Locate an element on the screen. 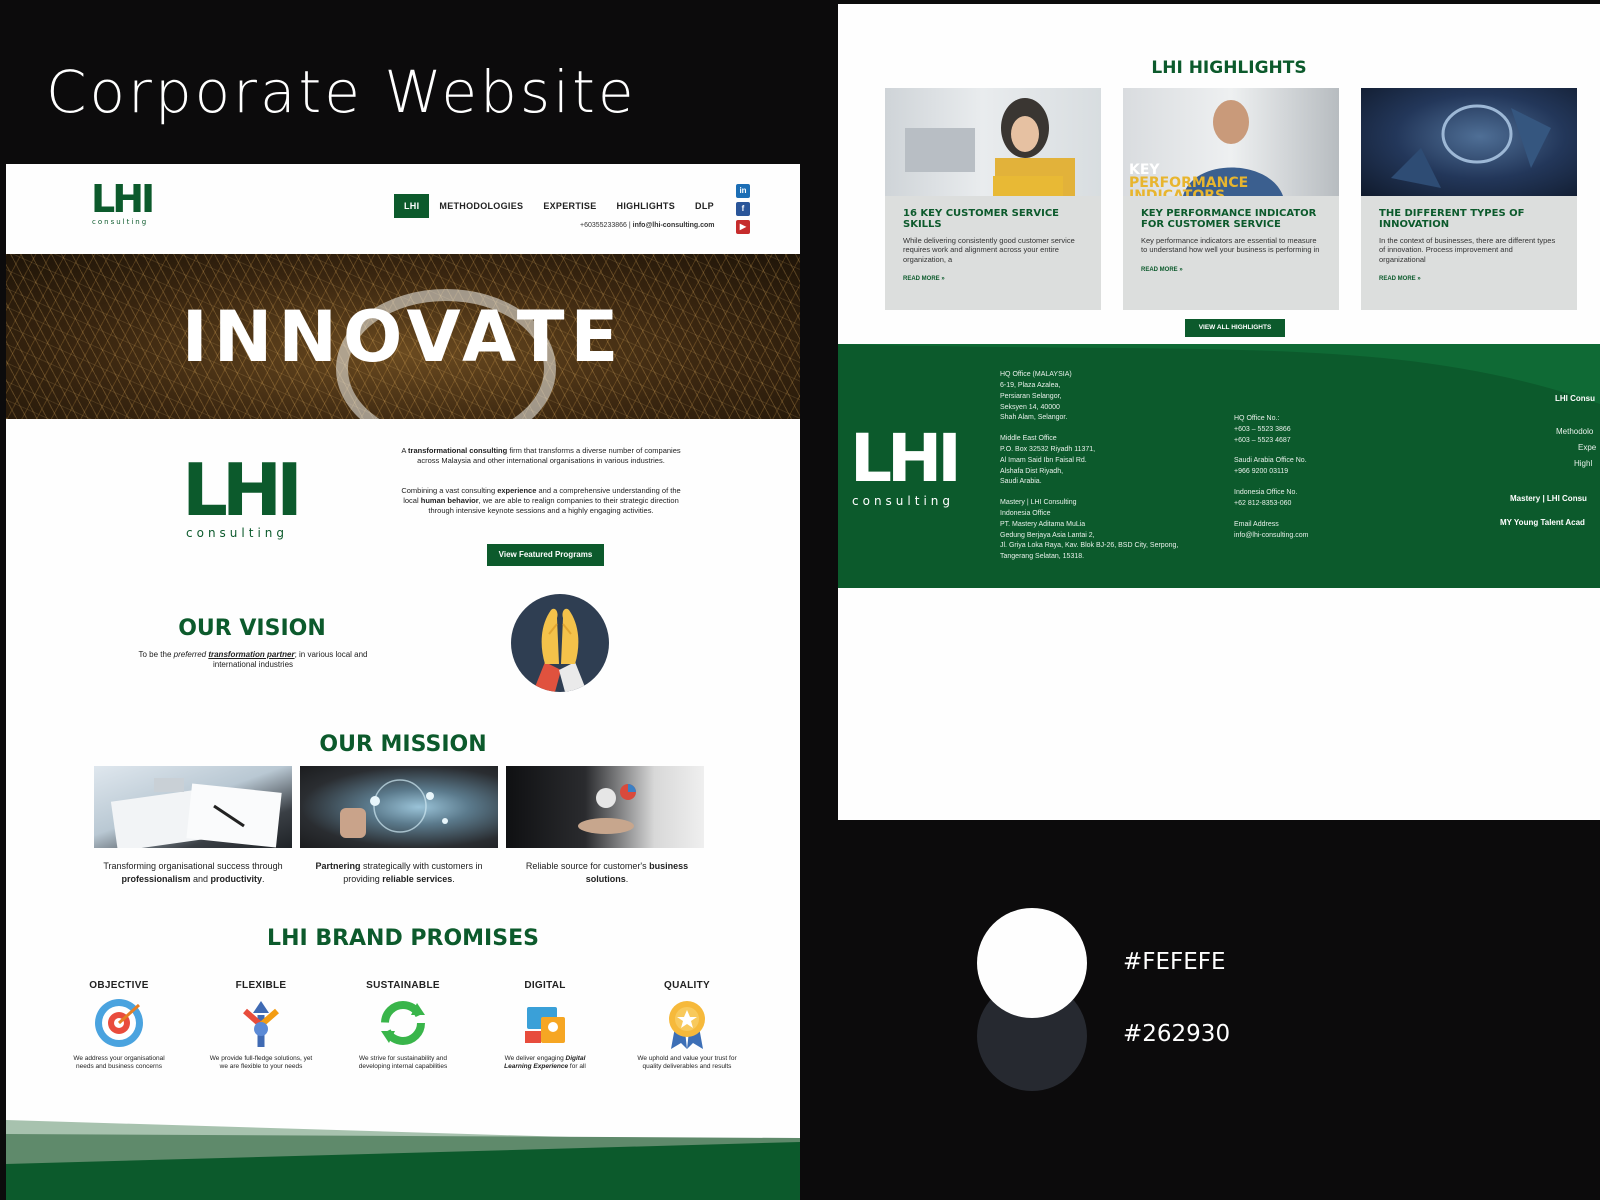 The image size is (1600, 1200). footer-email-link: info@lhi-consulting.com is located at coordinates (1271, 536).